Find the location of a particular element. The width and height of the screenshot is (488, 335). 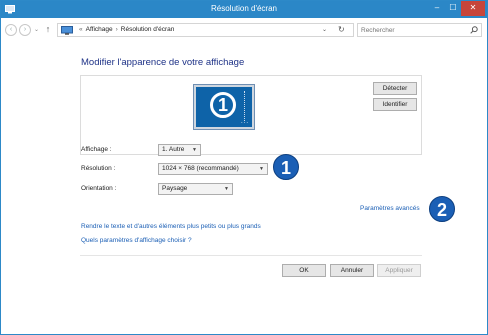

forward-button: › is located at coordinates (25, 30).